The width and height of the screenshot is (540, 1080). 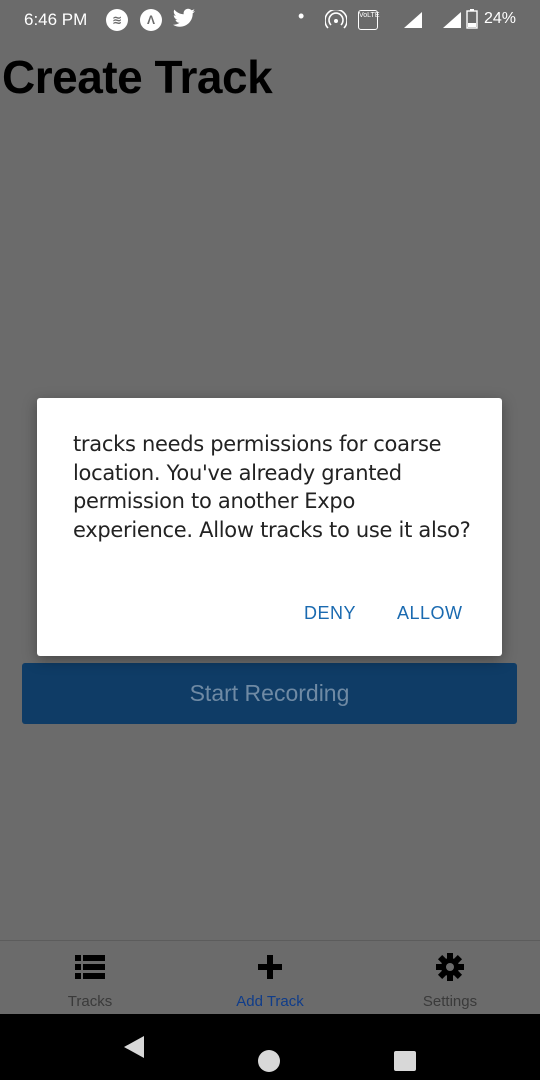 What do you see at coordinates (270, 20) in the screenshot?
I see `status-bar: 6:46 PM ≋ Λ • VoLTE 24%` at bounding box center [270, 20].